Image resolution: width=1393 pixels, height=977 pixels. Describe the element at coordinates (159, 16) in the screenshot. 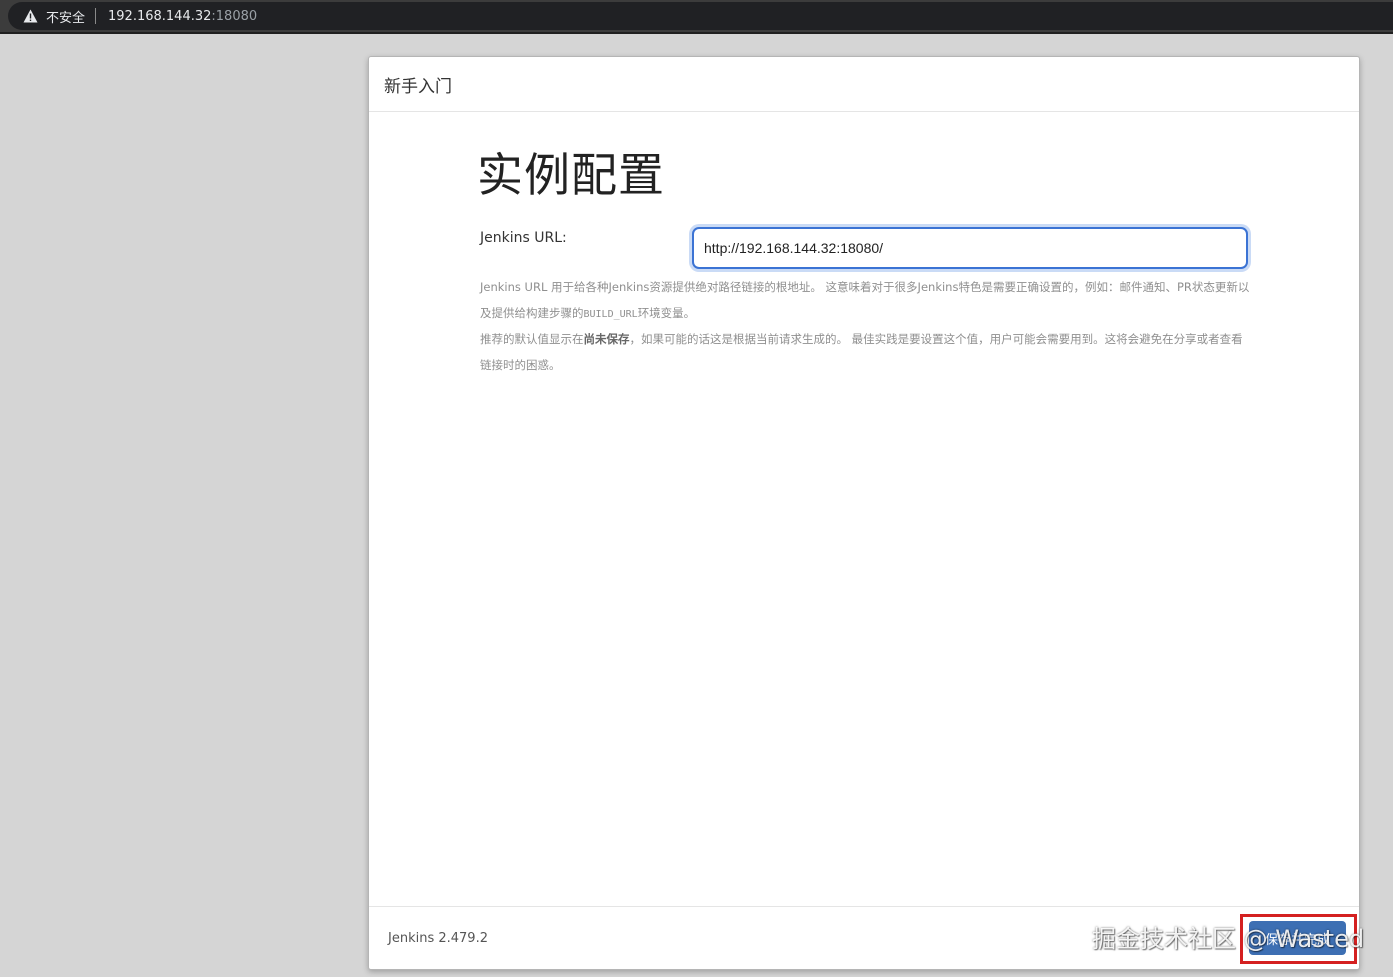

I see `url-host: 192.168.144.32` at that location.